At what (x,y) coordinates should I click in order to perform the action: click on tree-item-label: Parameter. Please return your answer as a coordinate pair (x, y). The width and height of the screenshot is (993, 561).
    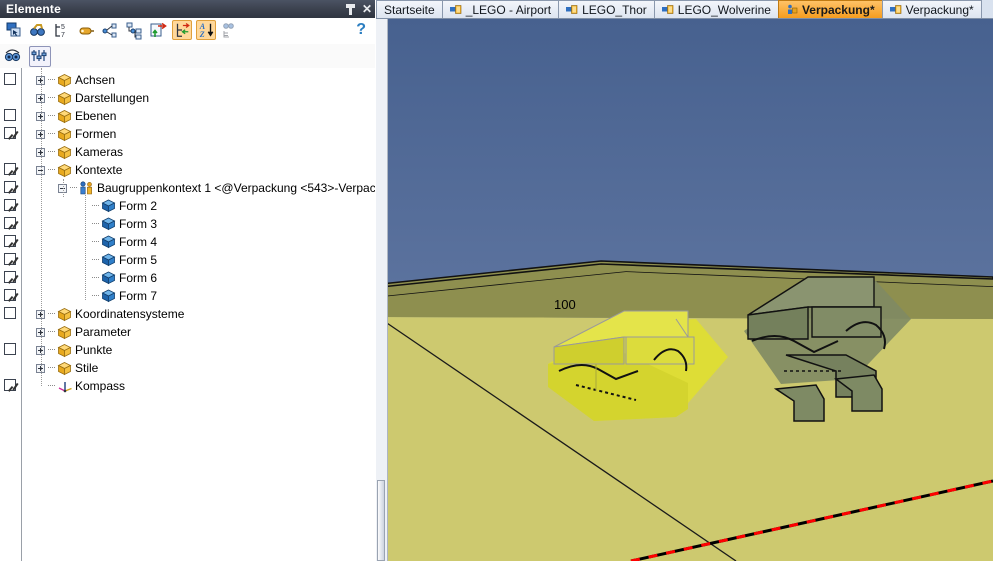
    Looking at the image, I should click on (103, 332).